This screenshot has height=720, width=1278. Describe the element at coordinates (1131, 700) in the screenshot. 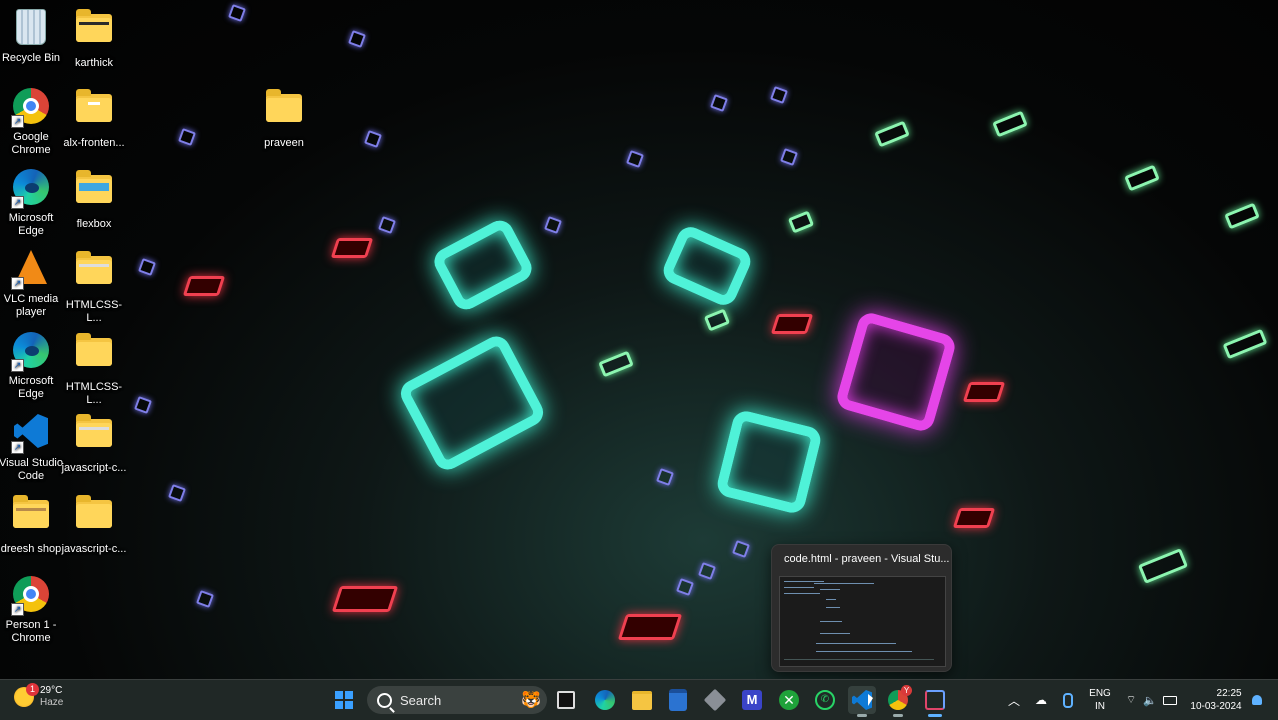

I see `wifi-button: ⌔` at that location.